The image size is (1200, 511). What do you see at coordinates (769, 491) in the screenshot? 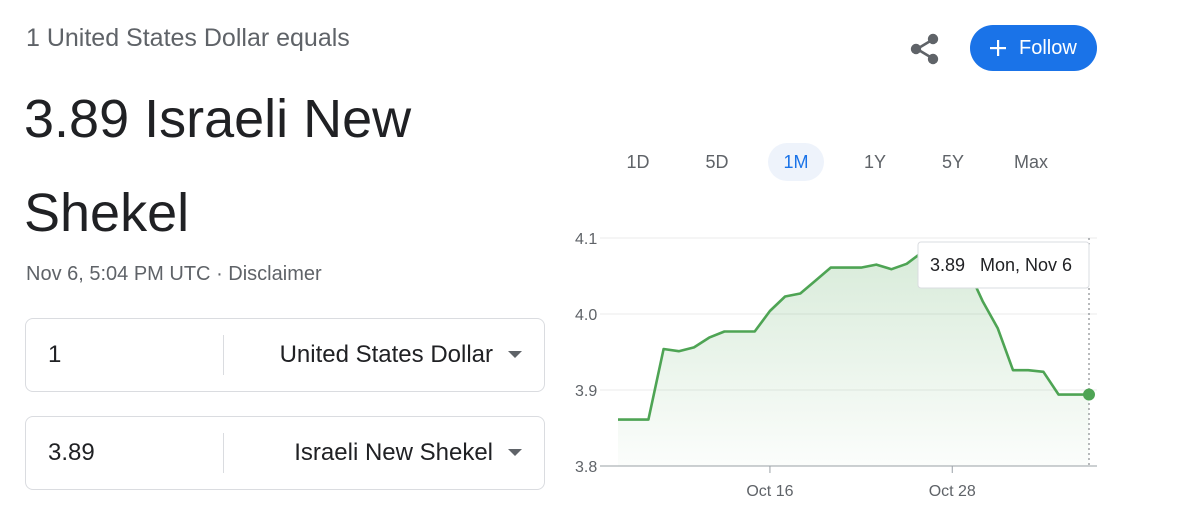
I see `x-tick-label: Oct 16` at bounding box center [769, 491].